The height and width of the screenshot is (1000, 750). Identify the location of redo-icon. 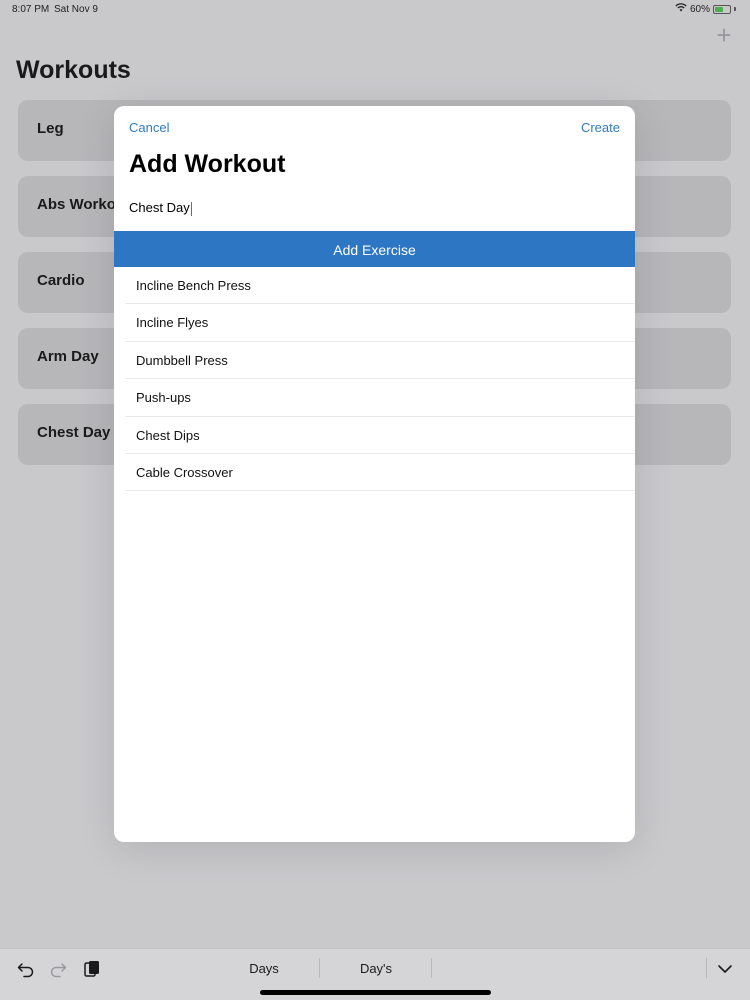
(58, 969).